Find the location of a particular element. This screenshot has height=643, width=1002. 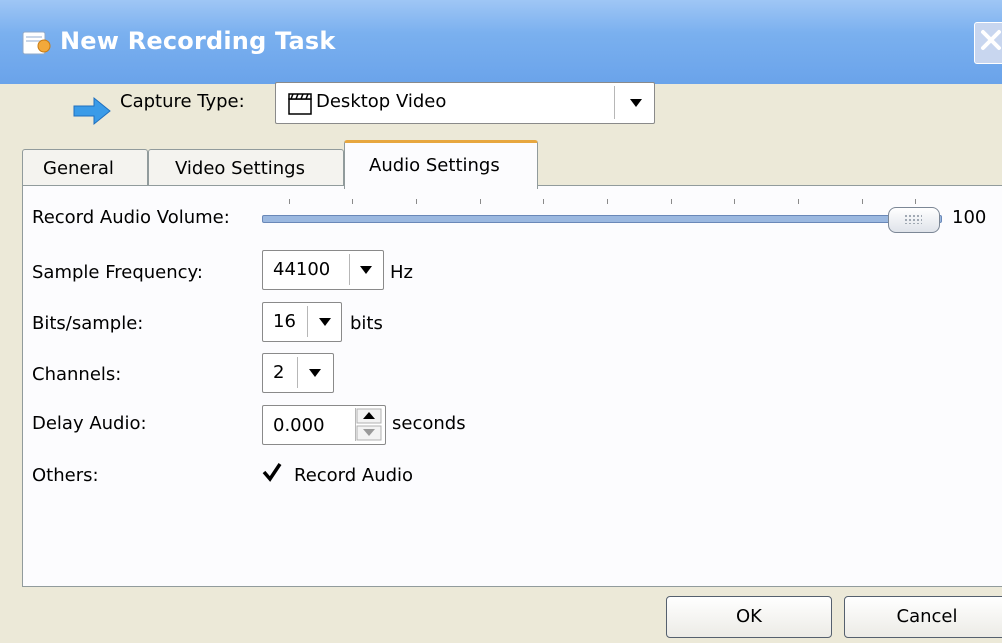

ok-button: OK is located at coordinates (749, 617).